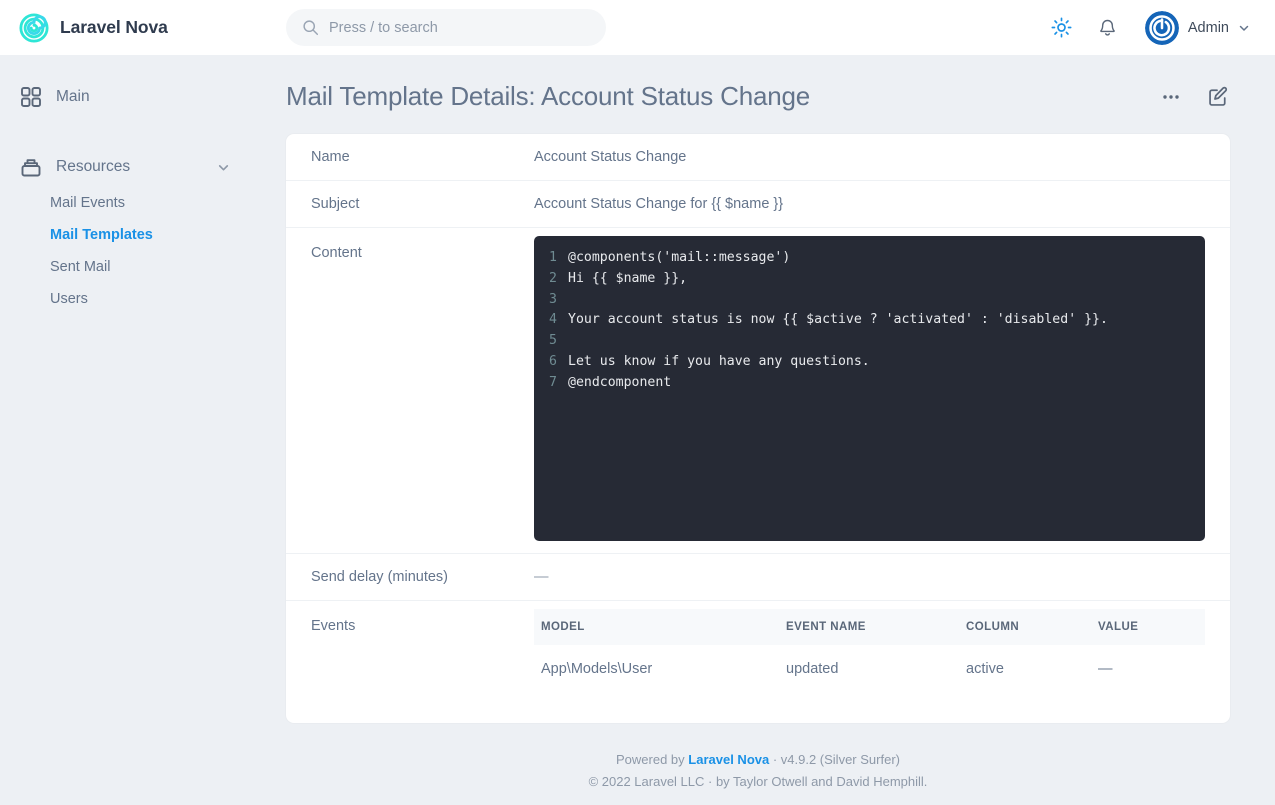  I want to click on events-column-header-event-name: EVENT NAME, so click(876, 627).